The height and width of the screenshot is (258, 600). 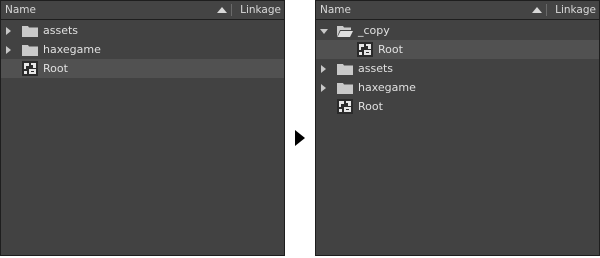 I want to click on transition-arrow-icon, so click(x=300, y=138).